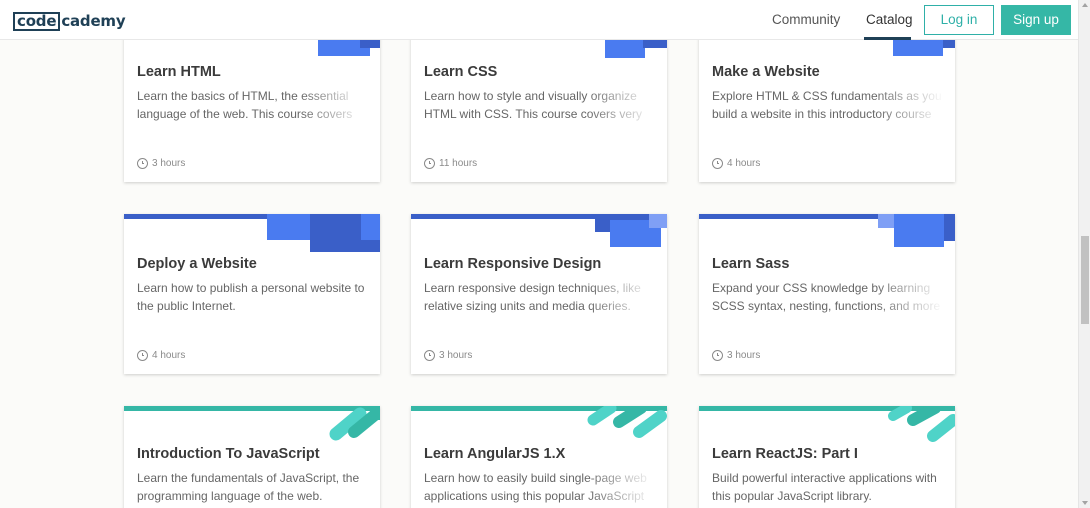  Describe the element at coordinates (461, 72) in the screenshot. I see `card-title: Learn CSS` at that location.